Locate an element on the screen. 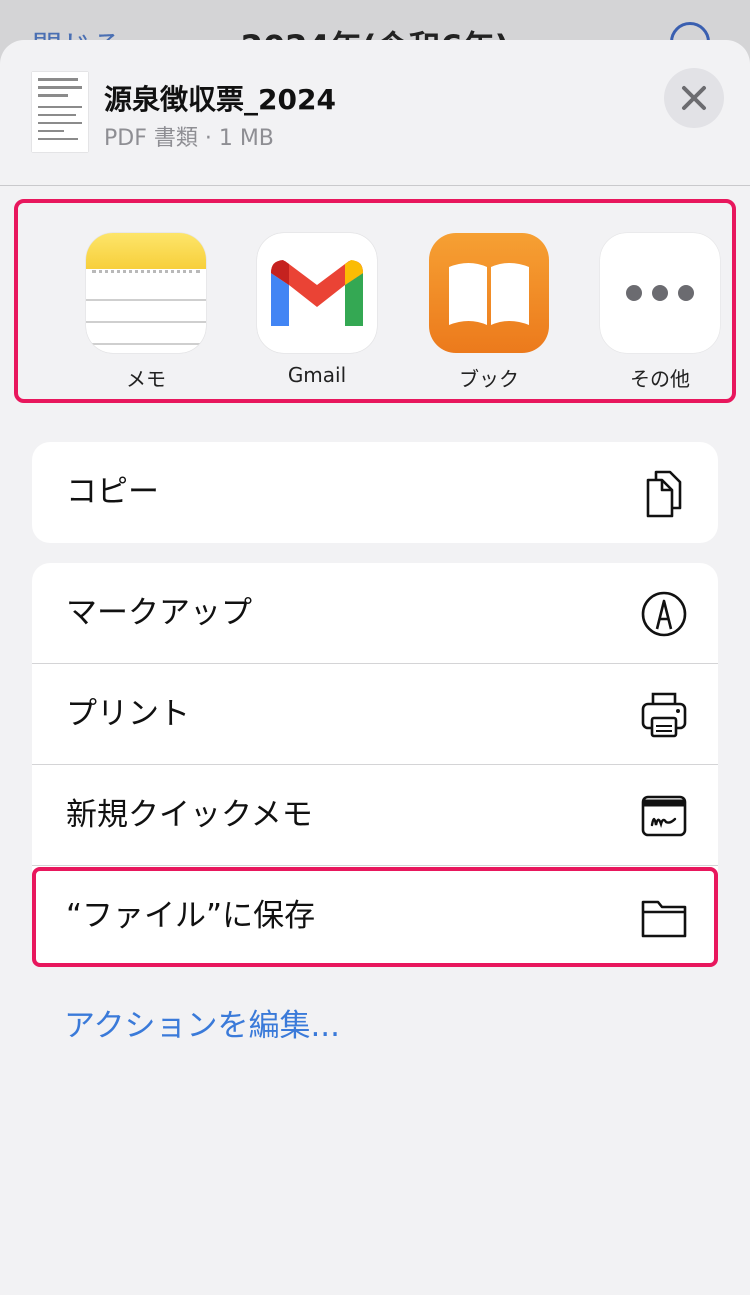 The width and height of the screenshot is (750, 1295). action-print: プリント is located at coordinates (375, 714).